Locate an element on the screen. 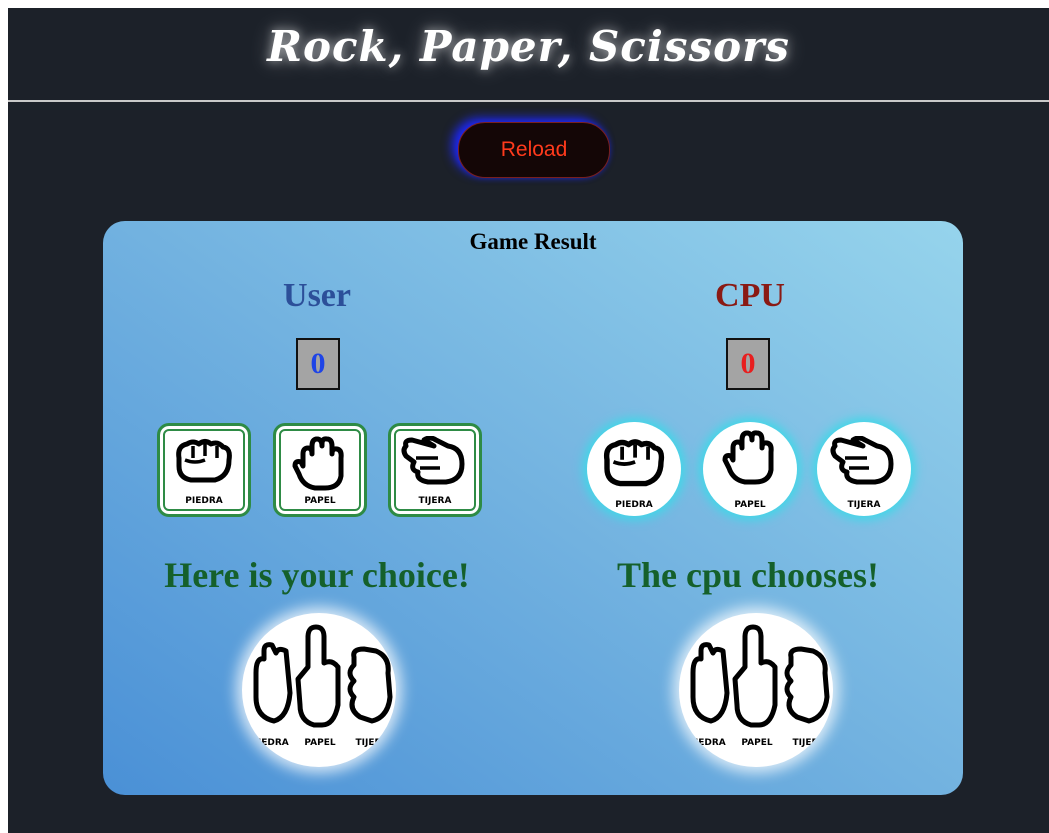  user-choice-animation: PIEDRA PAPEL TIJERA is located at coordinates (319, 690).